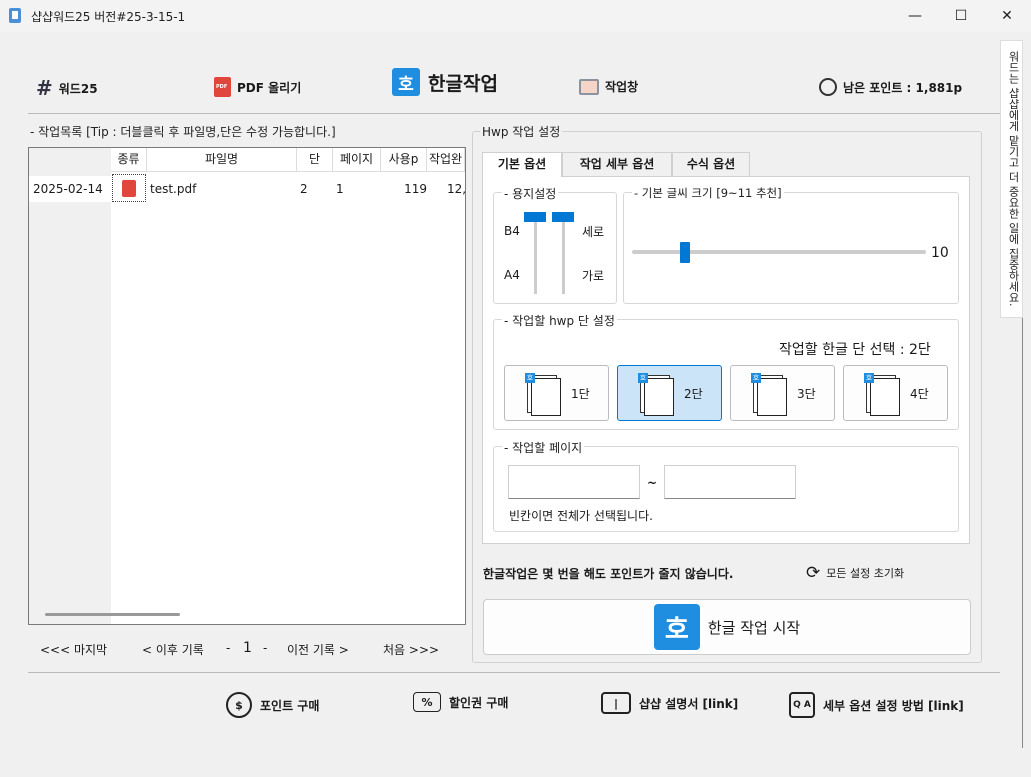 This screenshot has width=1031, height=777. I want to click on start-hangul-work-button: 호 한글 작업 시작, so click(727, 627).